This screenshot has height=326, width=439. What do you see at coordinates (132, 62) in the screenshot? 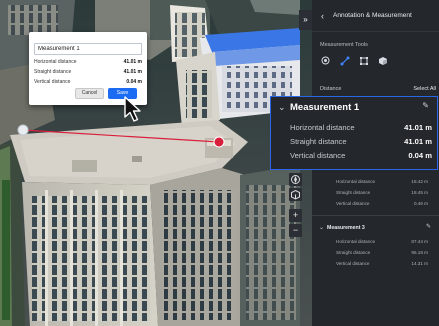
I see `dialog-horizontal-value: 41.01 m` at bounding box center [132, 62].